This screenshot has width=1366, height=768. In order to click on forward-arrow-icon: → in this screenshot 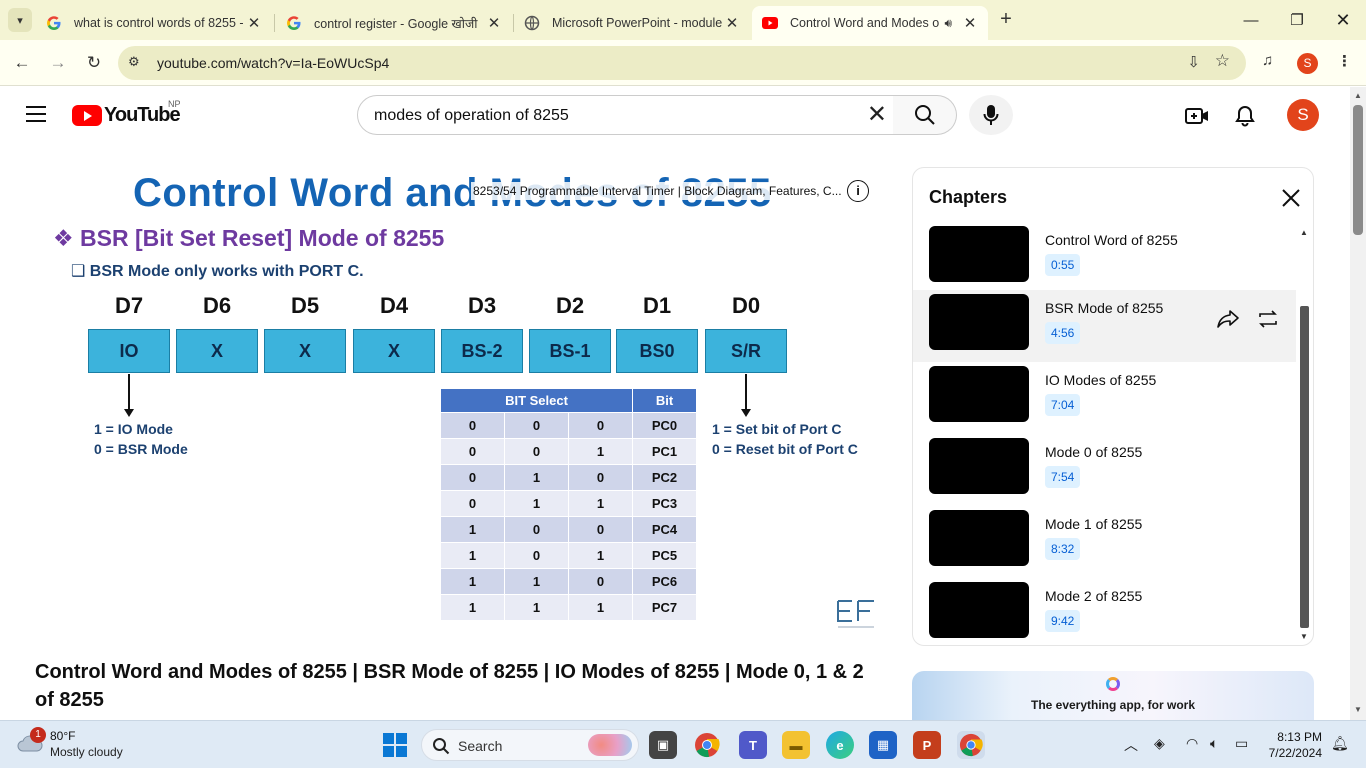, I will do `click(58, 63)`.